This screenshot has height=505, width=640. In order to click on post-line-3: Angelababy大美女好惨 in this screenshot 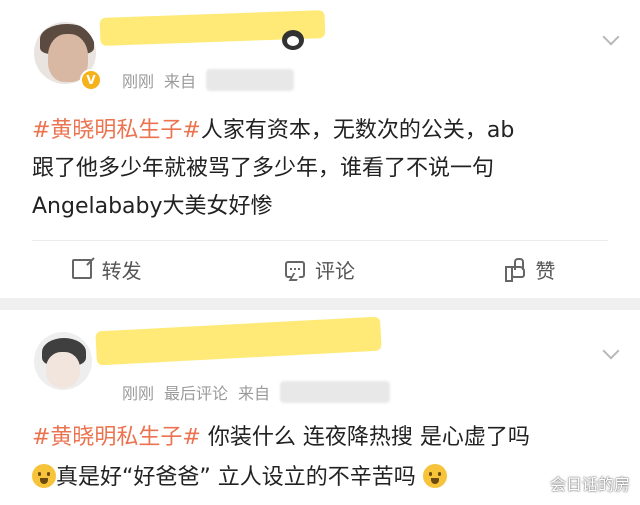, I will do `click(152, 206)`.